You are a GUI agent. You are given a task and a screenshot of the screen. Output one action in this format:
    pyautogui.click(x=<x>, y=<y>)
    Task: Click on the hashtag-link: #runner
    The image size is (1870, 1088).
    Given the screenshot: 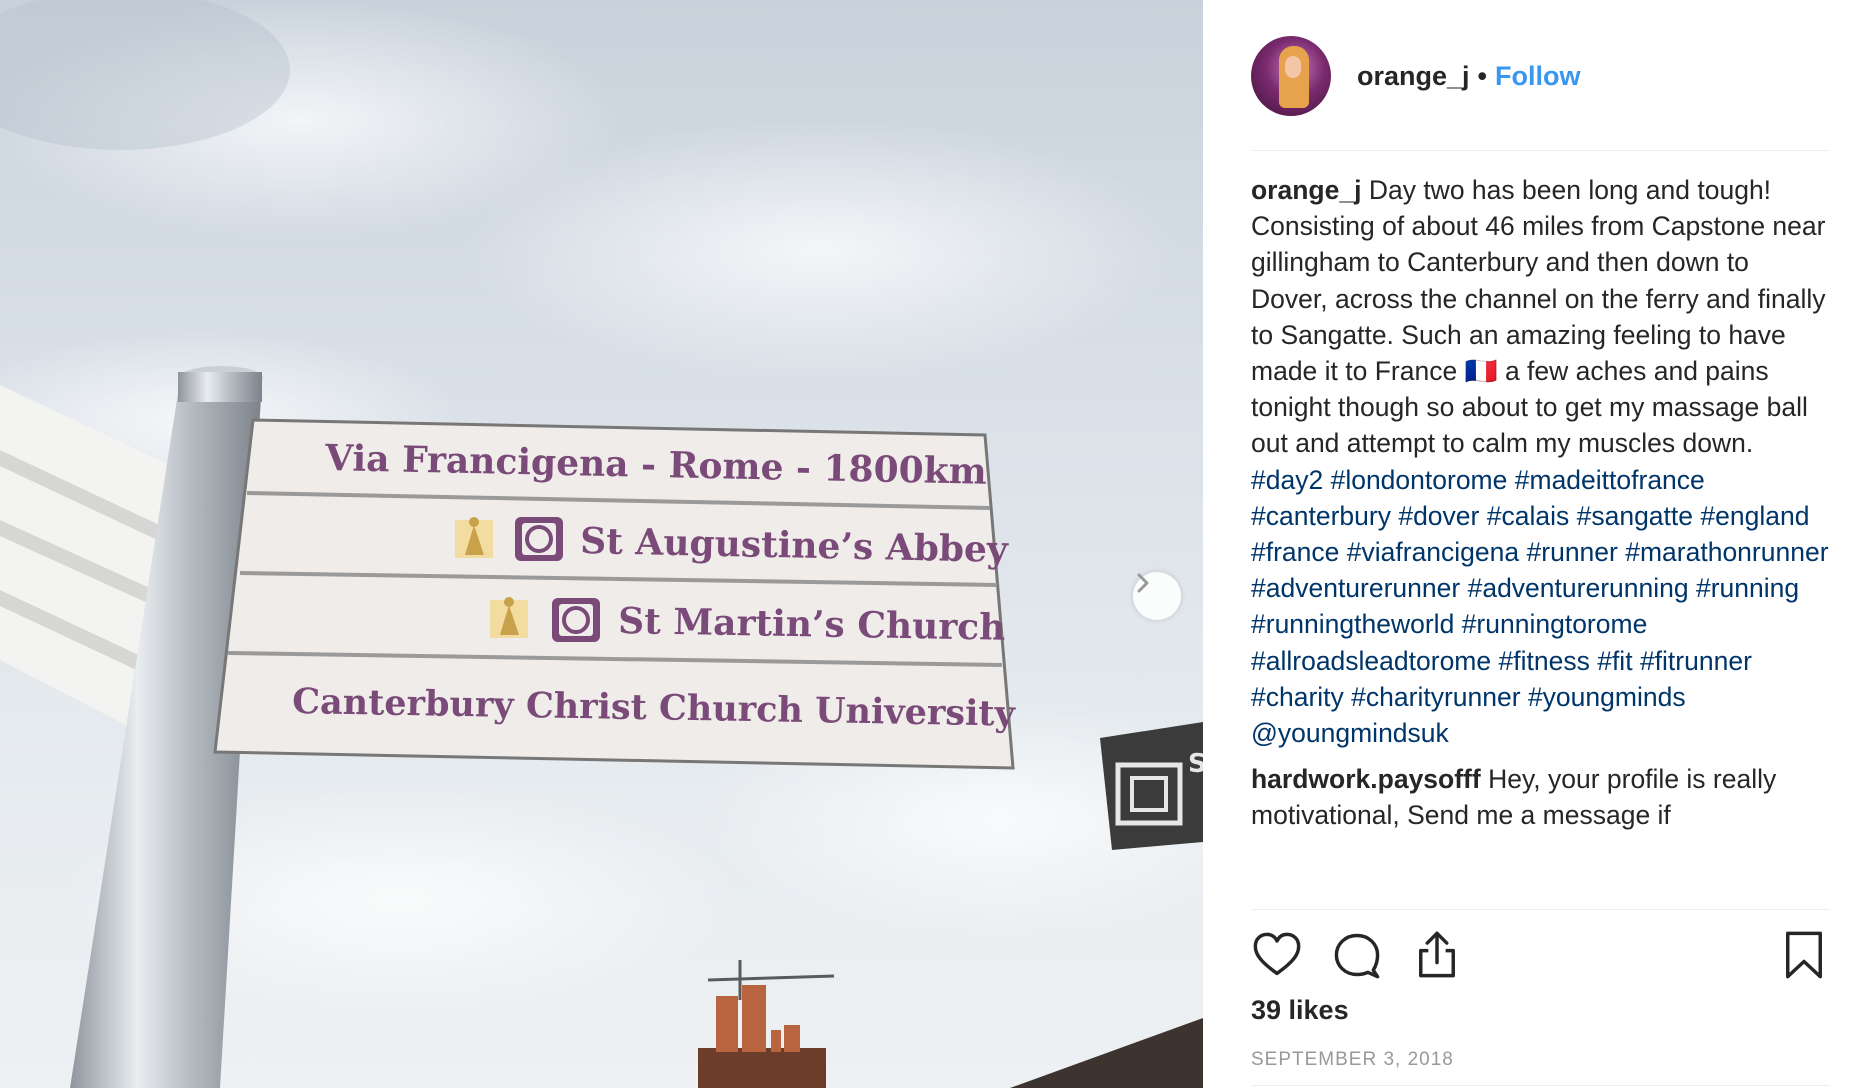 What is the action you would take?
    pyautogui.click(x=1572, y=552)
    